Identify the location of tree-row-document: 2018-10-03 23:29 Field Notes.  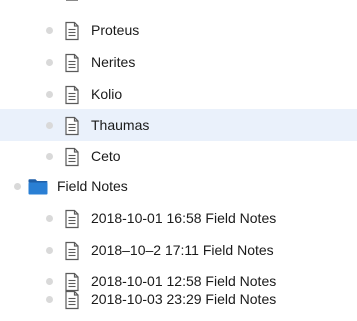
(178, 299).